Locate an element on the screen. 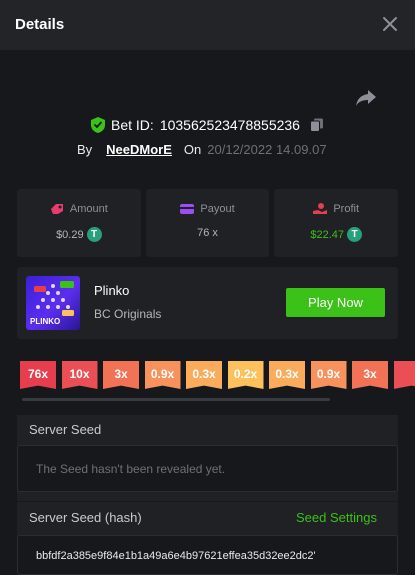 This screenshot has height=575, width=415. amount-icon is located at coordinates (57, 209).